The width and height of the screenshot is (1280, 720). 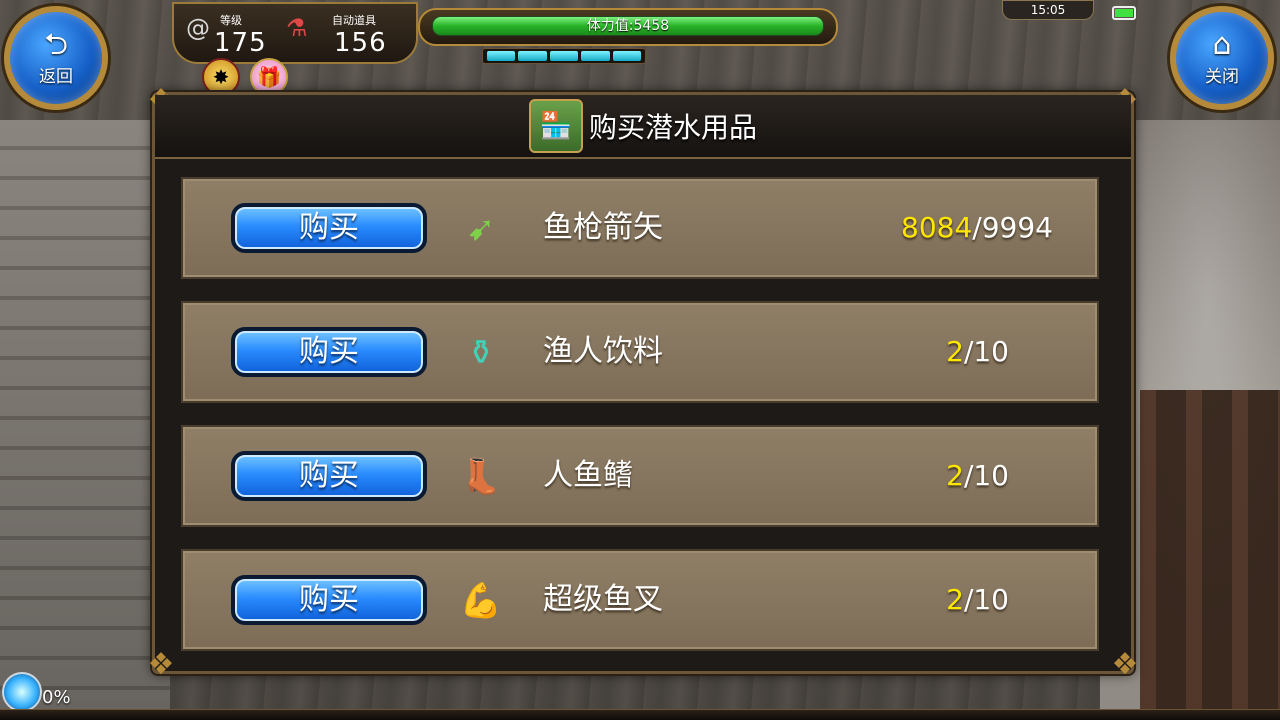 What do you see at coordinates (56, 76) in the screenshot?
I see `back-label: 返回` at bounding box center [56, 76].